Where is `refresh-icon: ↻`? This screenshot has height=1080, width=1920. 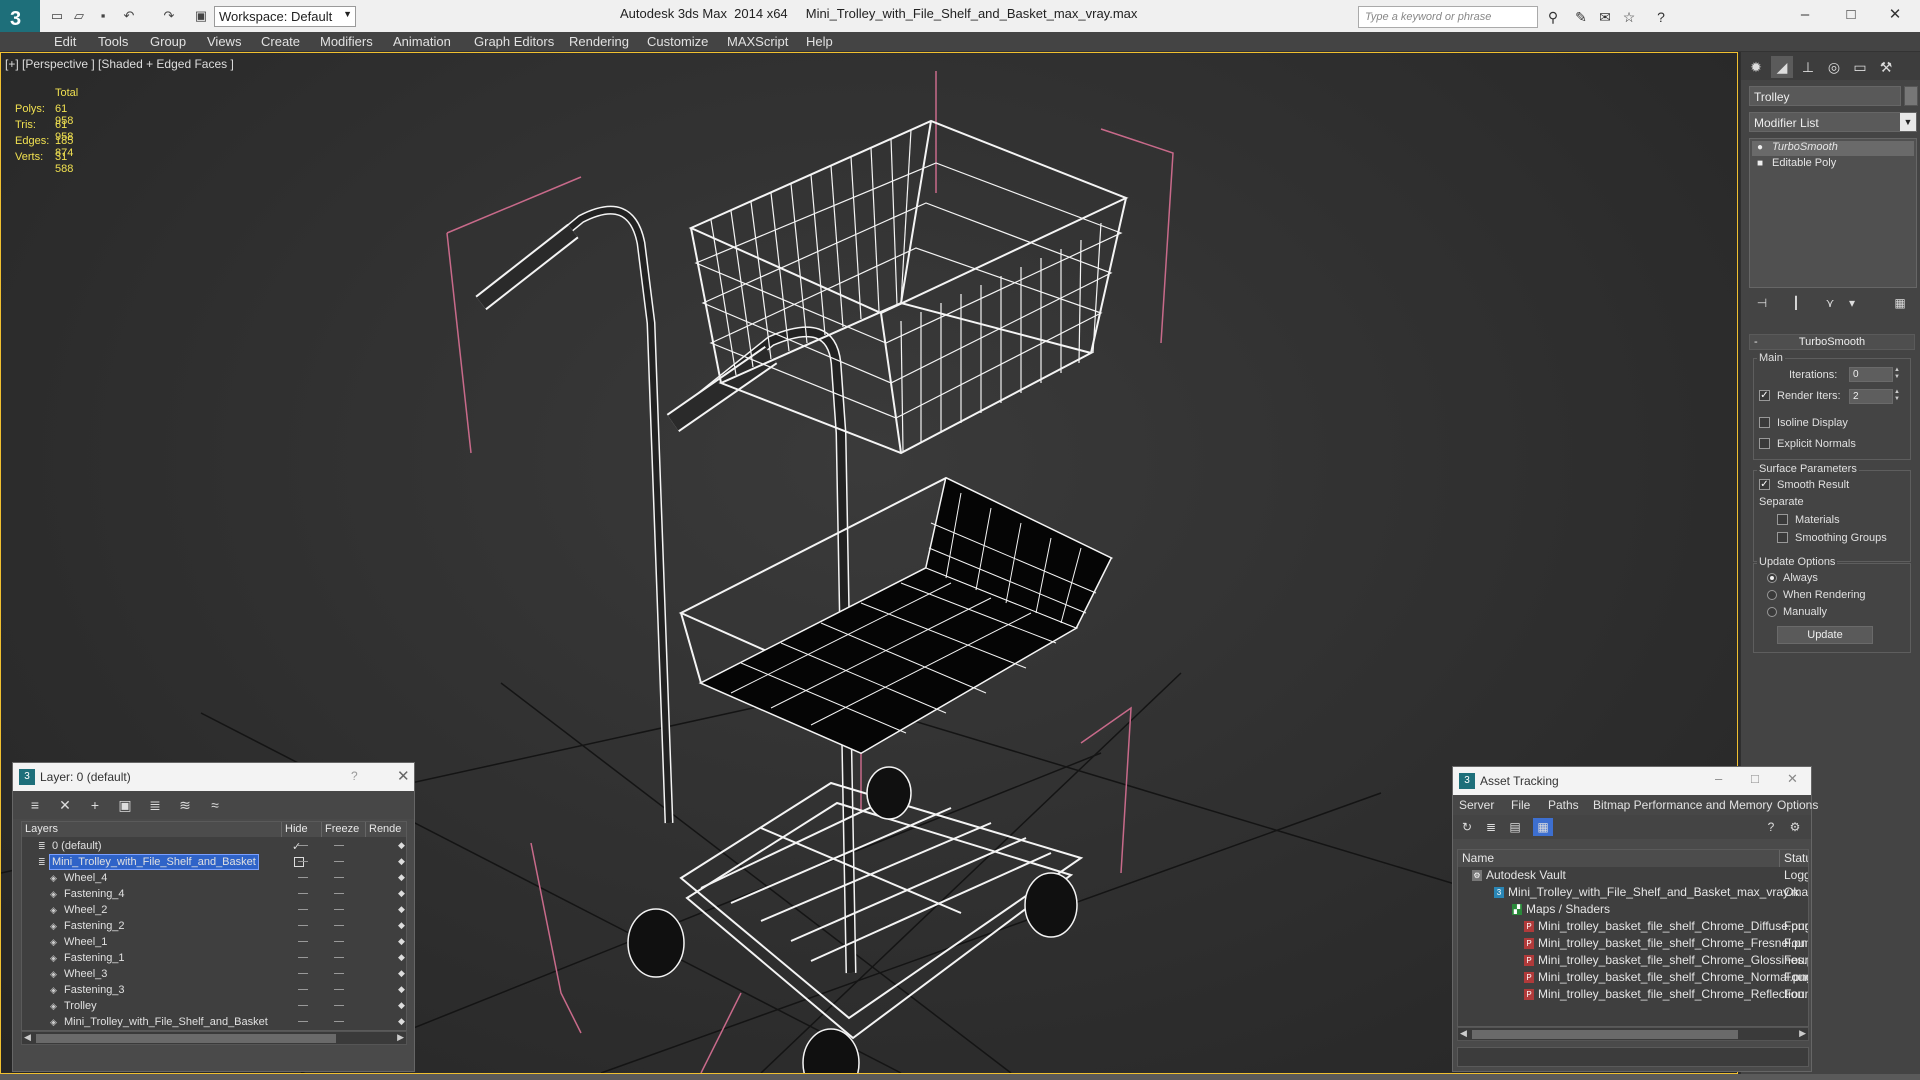 refresh-icon: ↻ is located at coordinates (1467, 827).